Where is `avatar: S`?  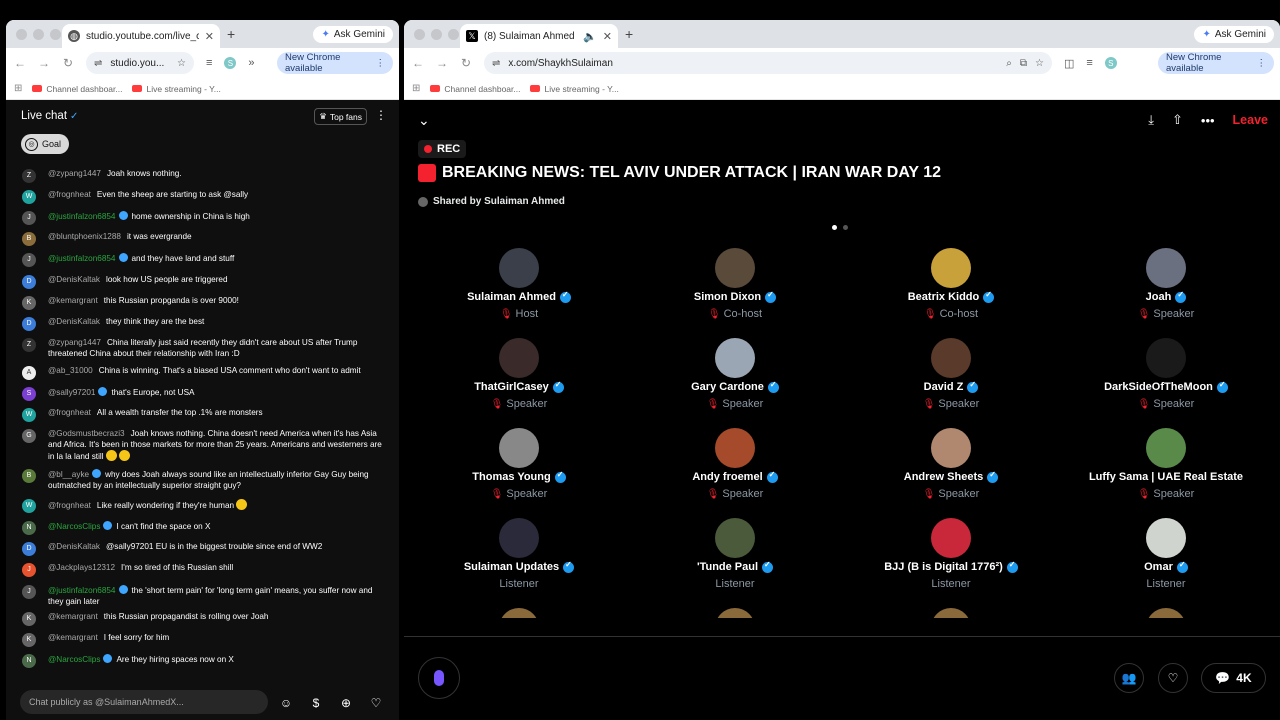 avatar: S is located at coordinates (29, 394).